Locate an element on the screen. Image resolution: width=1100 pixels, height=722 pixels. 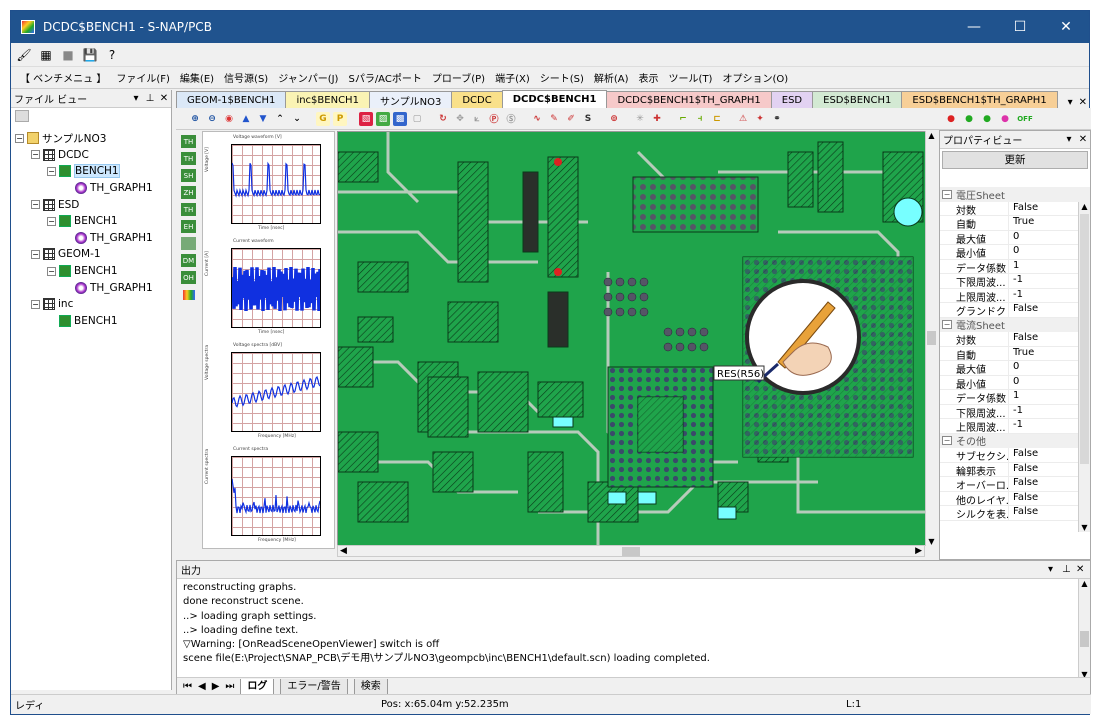
layer4-icon: ▢ is located at coordinates (417, 119).